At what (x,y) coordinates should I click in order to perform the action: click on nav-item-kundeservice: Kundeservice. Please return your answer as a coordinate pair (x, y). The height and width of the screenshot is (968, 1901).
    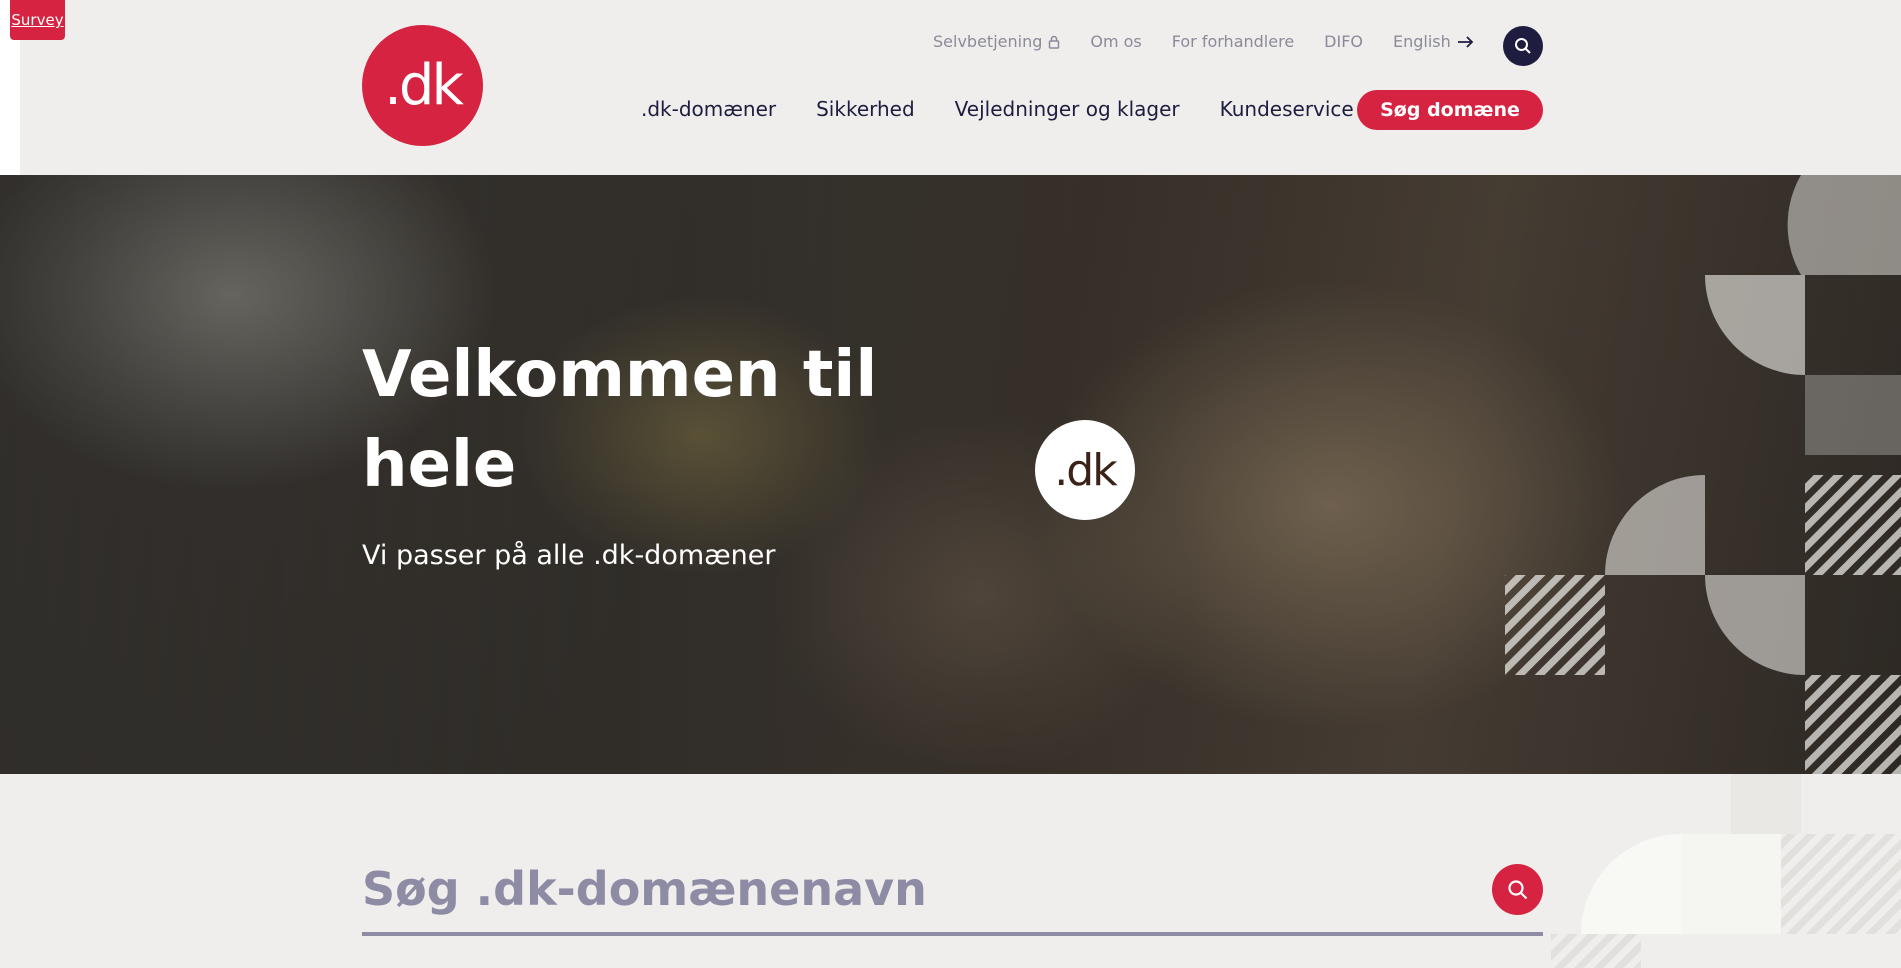
    Looking at the image, I should click on (1287, 109).